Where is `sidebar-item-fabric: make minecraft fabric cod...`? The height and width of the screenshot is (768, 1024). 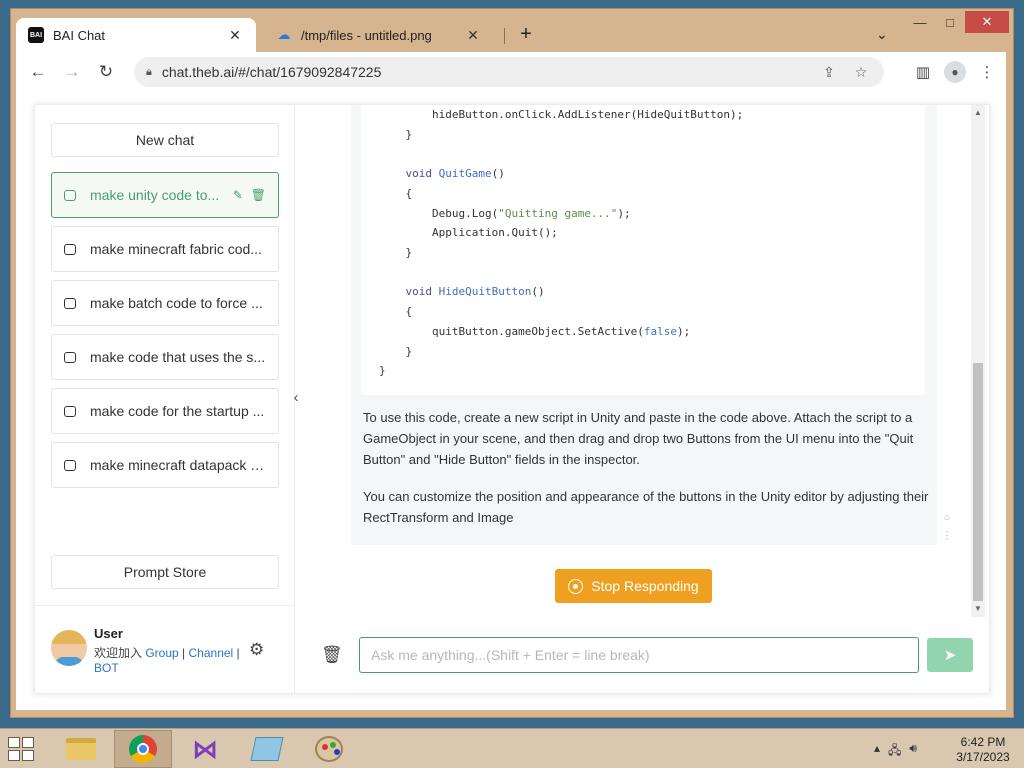
sidebar-item-fabric: make minecraft fabric cod... is located at coordinates (165, 249).